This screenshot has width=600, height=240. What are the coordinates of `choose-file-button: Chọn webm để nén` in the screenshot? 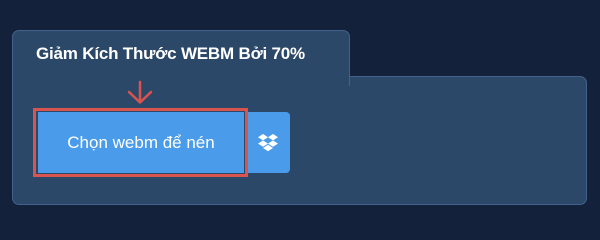 It's located at (141, 142).